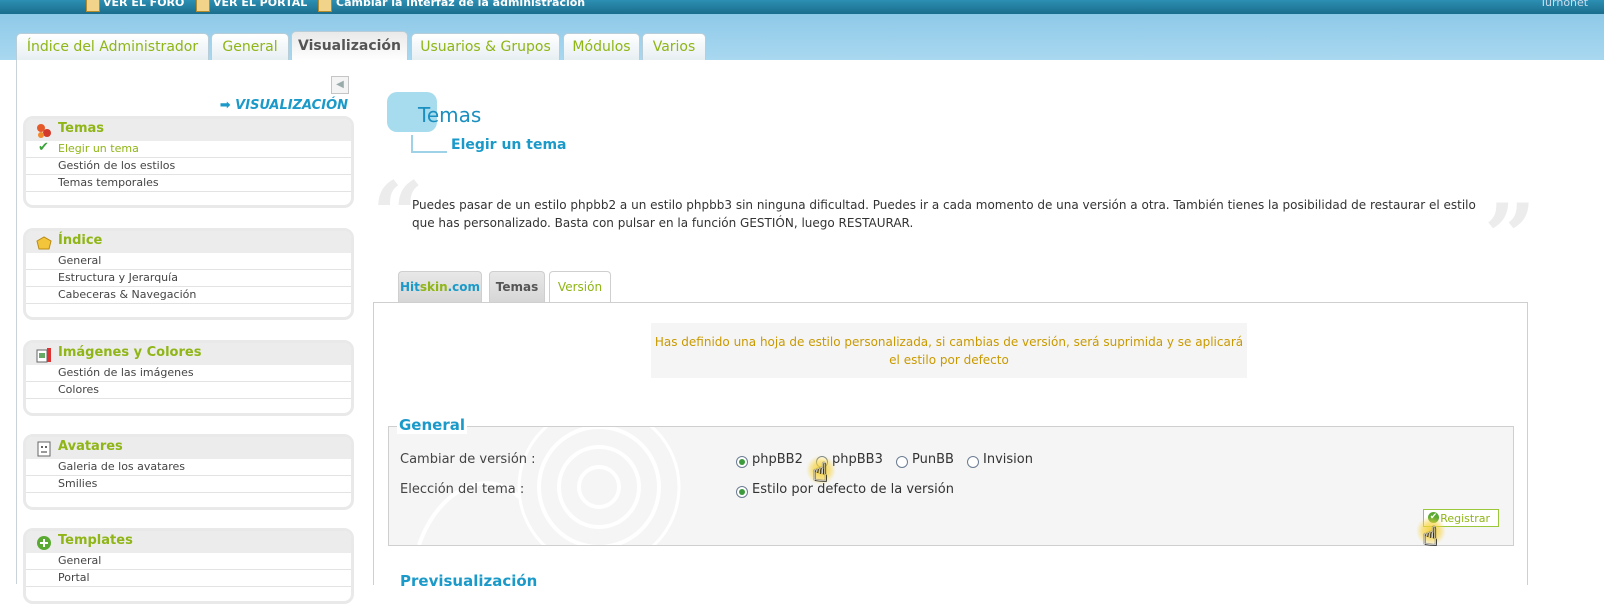  Describe the element at coordinates (742, 462) in the screenshot. I see `radio-phpbb2` at that location.